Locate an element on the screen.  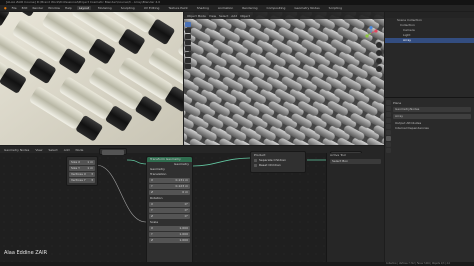
navigation-gizmo-icon is located at coordinates (371, 33).